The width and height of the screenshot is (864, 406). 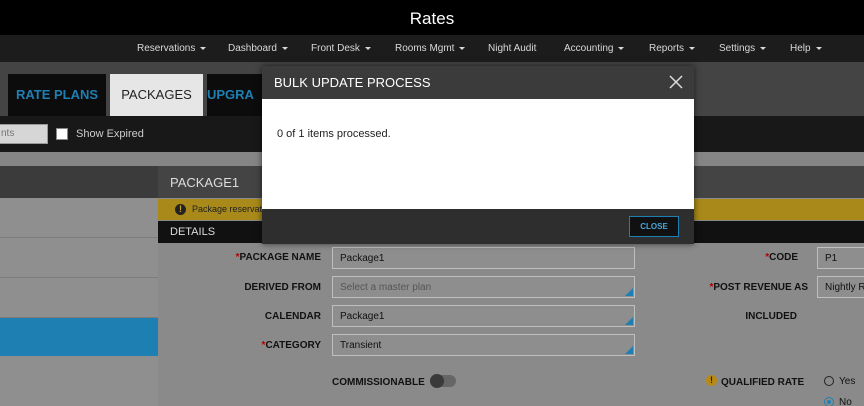 What do you see at coordinates (840, 258) in the screenshot?
I see `code-input: P1` at bounding box center [840, 258].